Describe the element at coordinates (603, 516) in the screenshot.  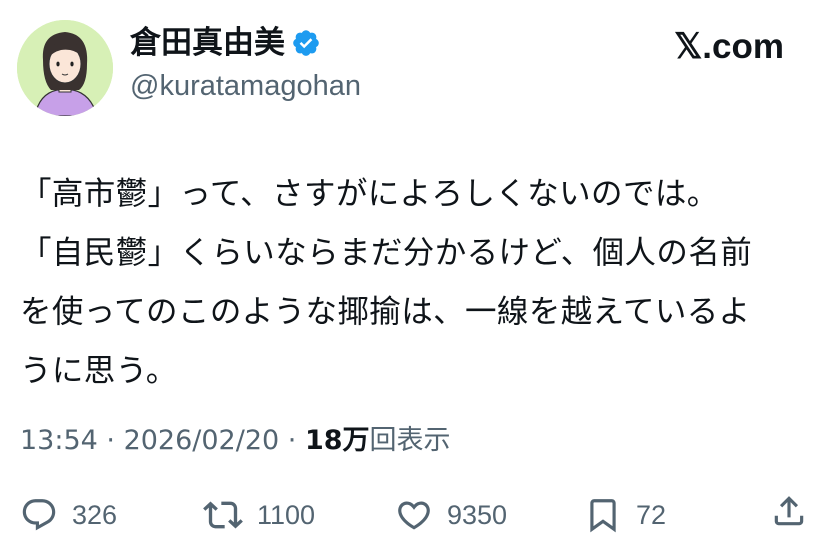
I see `bookmark-icon` at that location.